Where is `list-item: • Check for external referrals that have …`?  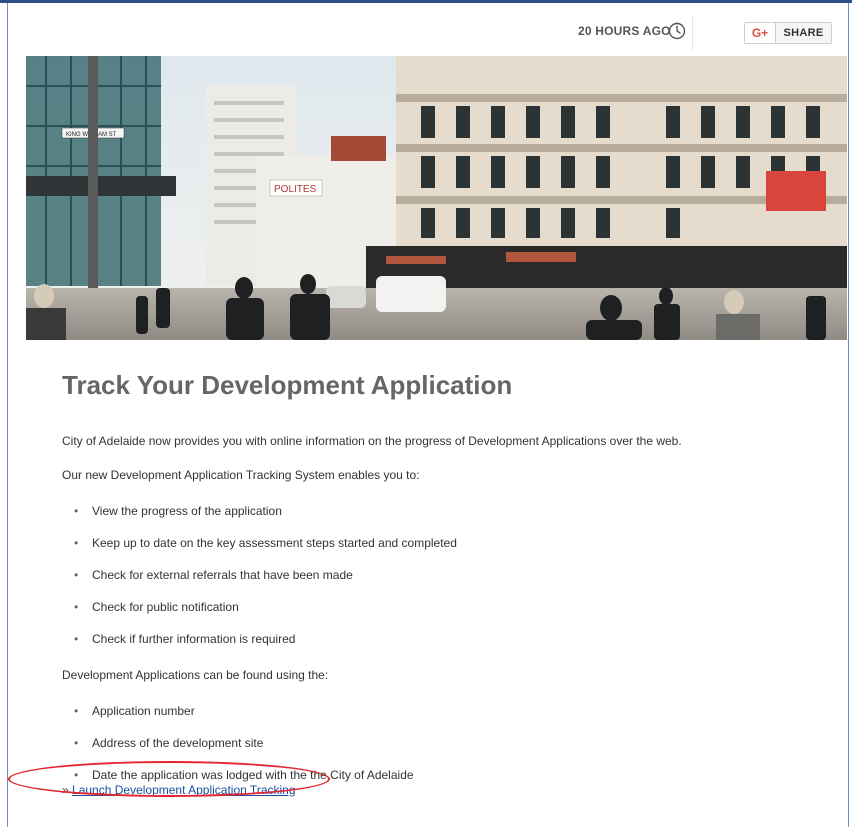
list-item: • Check for external referrals that have … is located at coordinates (213, 575).